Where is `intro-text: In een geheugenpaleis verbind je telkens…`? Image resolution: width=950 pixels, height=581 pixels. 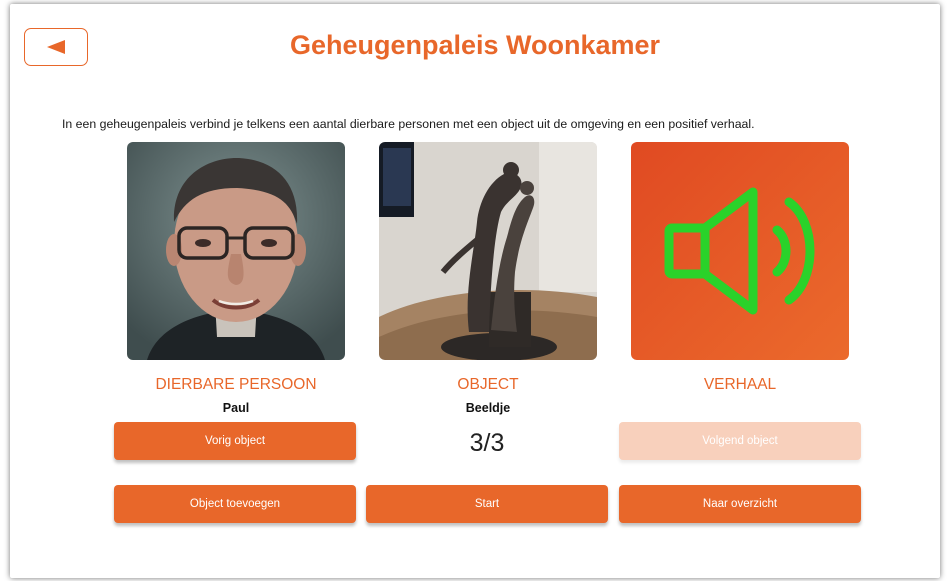 intro-text: In een geheugenpaleis verbind je telkens… is located at coordinates (408, 124).